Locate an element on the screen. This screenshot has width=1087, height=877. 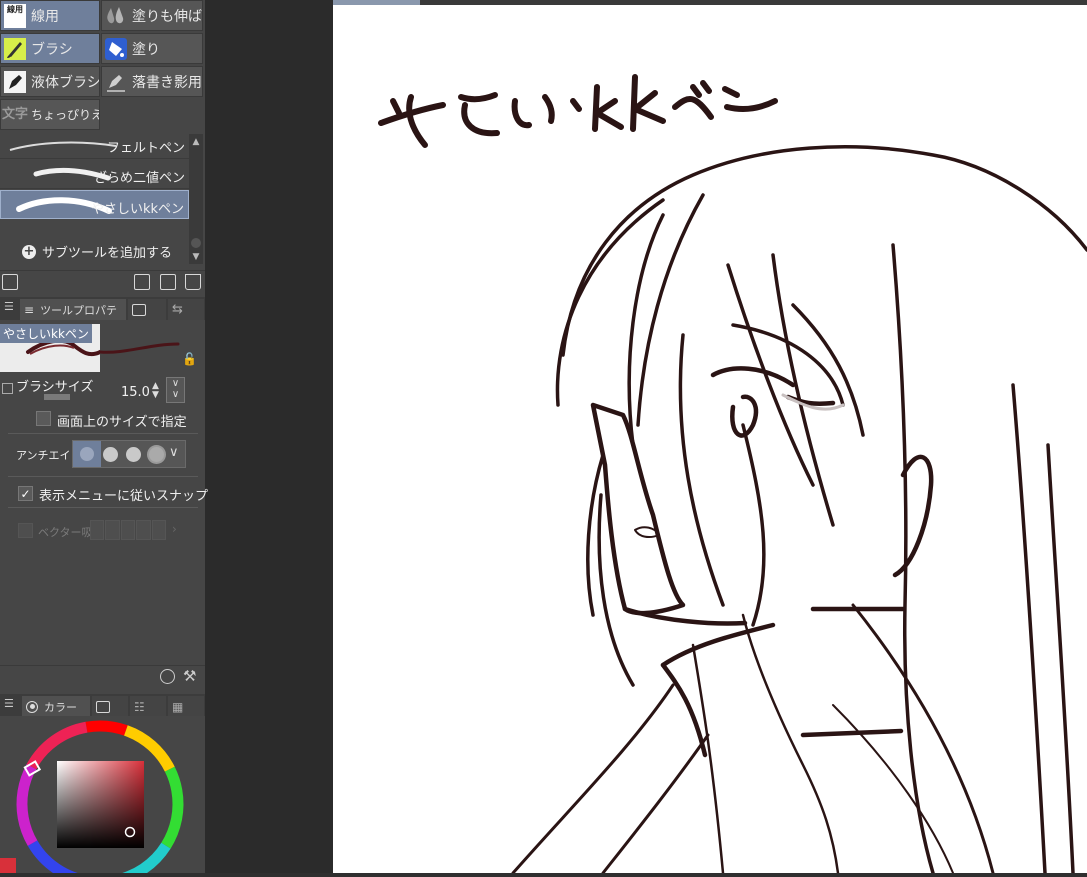
trash-icon is located at coordinates (193, 282).